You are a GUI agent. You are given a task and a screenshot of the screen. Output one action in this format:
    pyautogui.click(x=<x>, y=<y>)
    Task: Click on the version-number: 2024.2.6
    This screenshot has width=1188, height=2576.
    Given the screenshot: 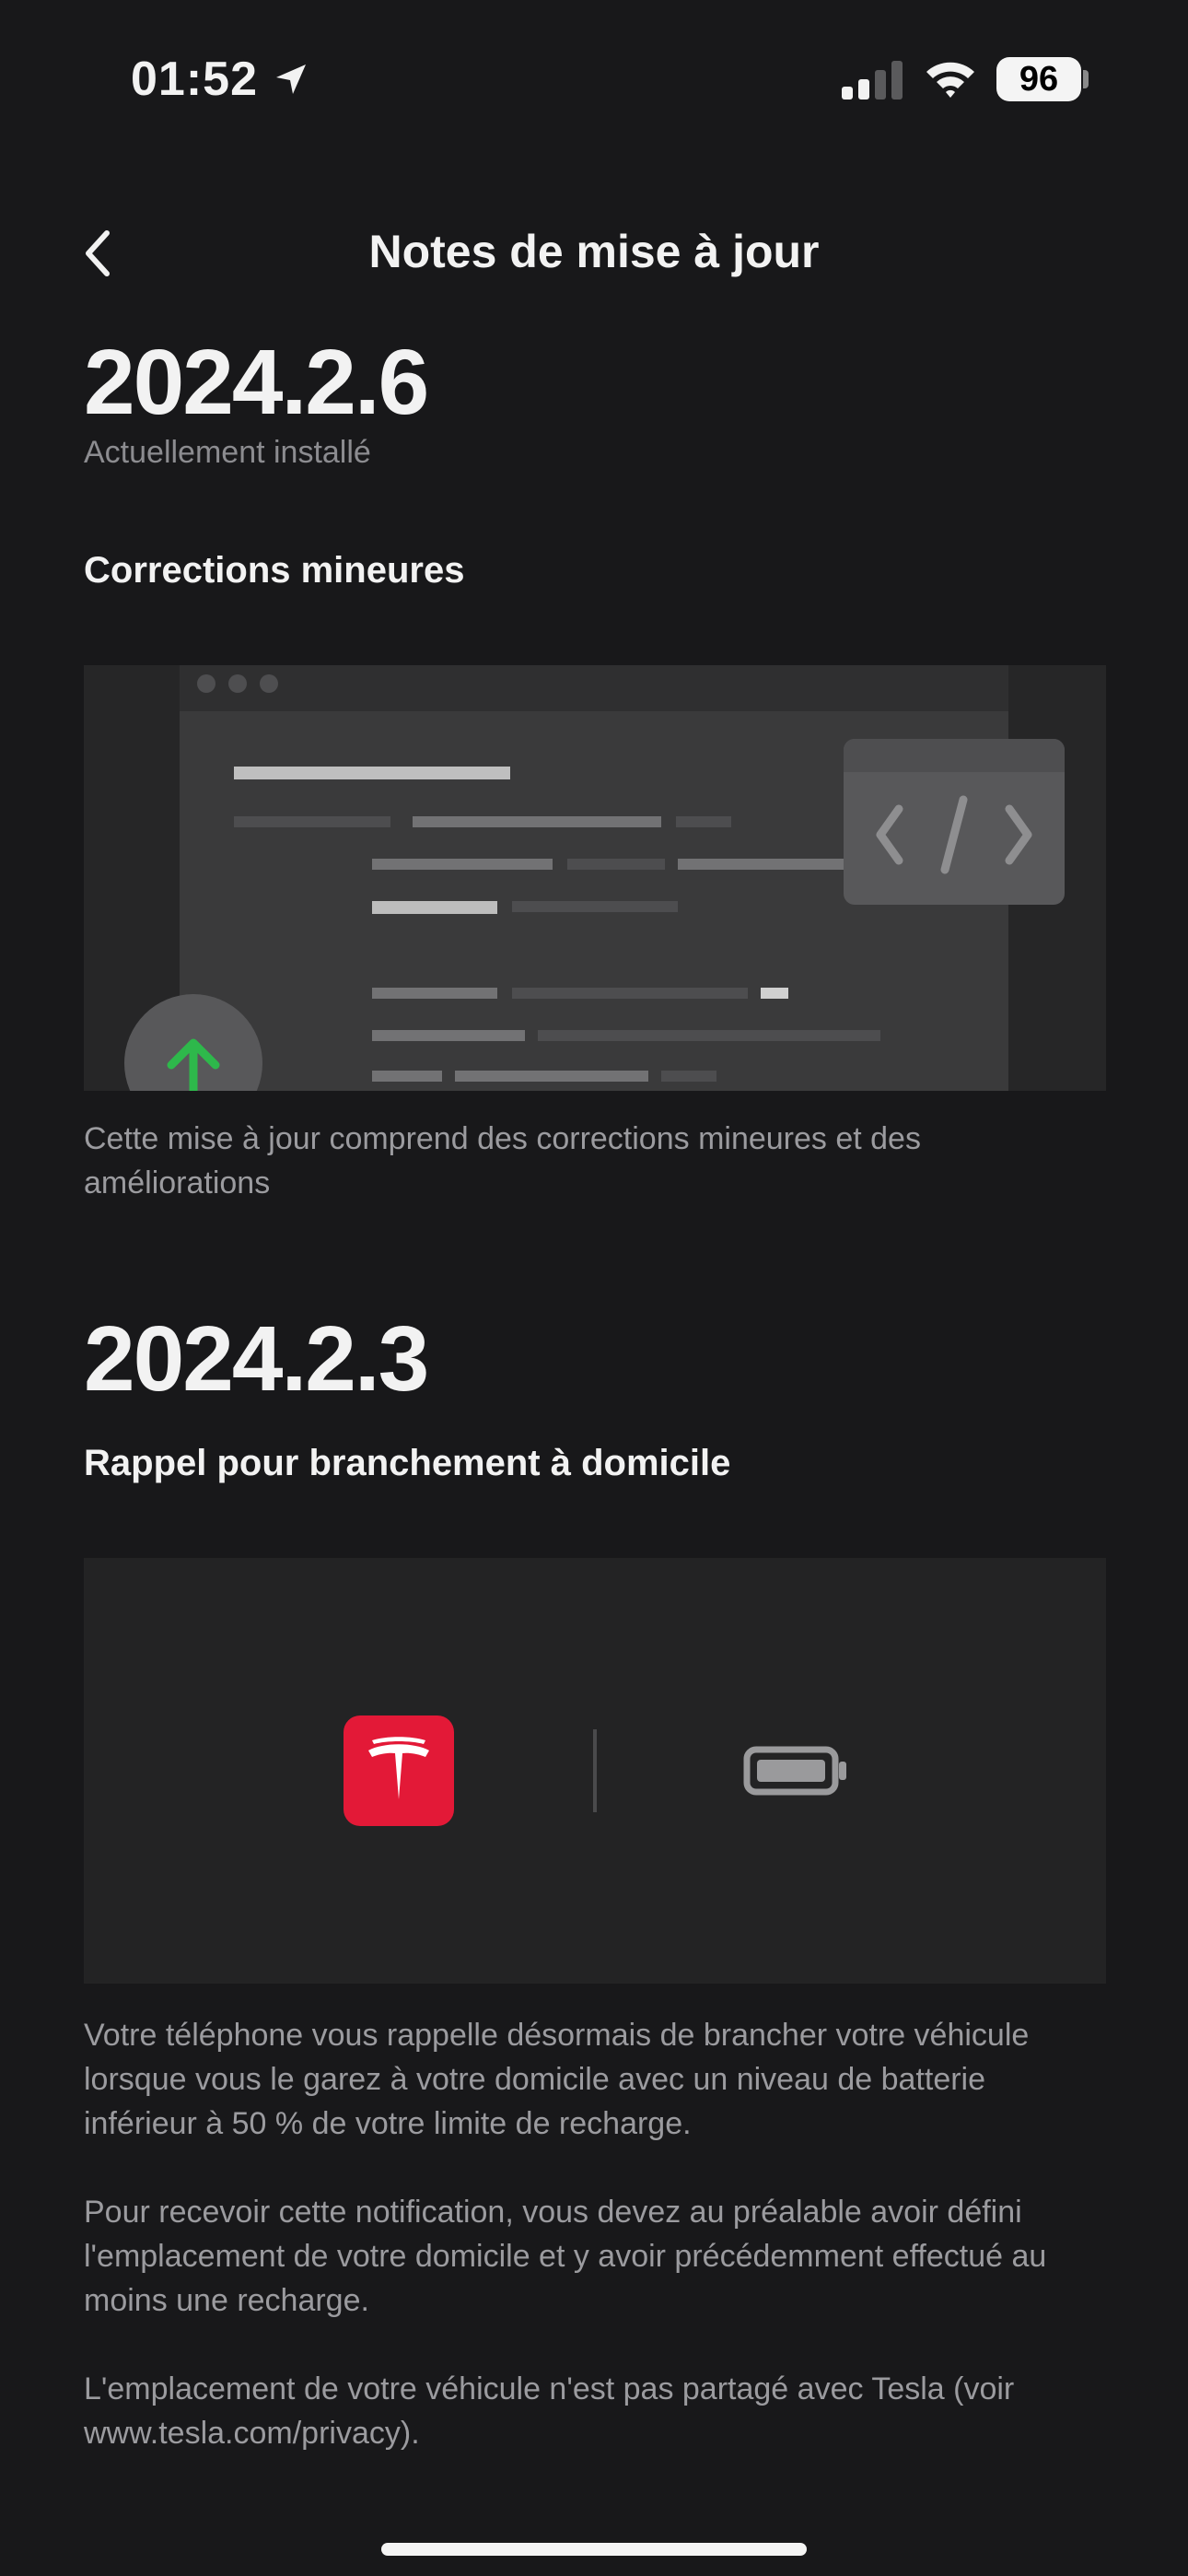 What is the action you would take?
    pyautogui.click(x=256, y=382)
    